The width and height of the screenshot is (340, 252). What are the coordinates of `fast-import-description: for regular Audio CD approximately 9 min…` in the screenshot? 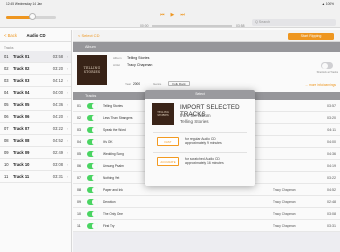 It's located at (203, 141).